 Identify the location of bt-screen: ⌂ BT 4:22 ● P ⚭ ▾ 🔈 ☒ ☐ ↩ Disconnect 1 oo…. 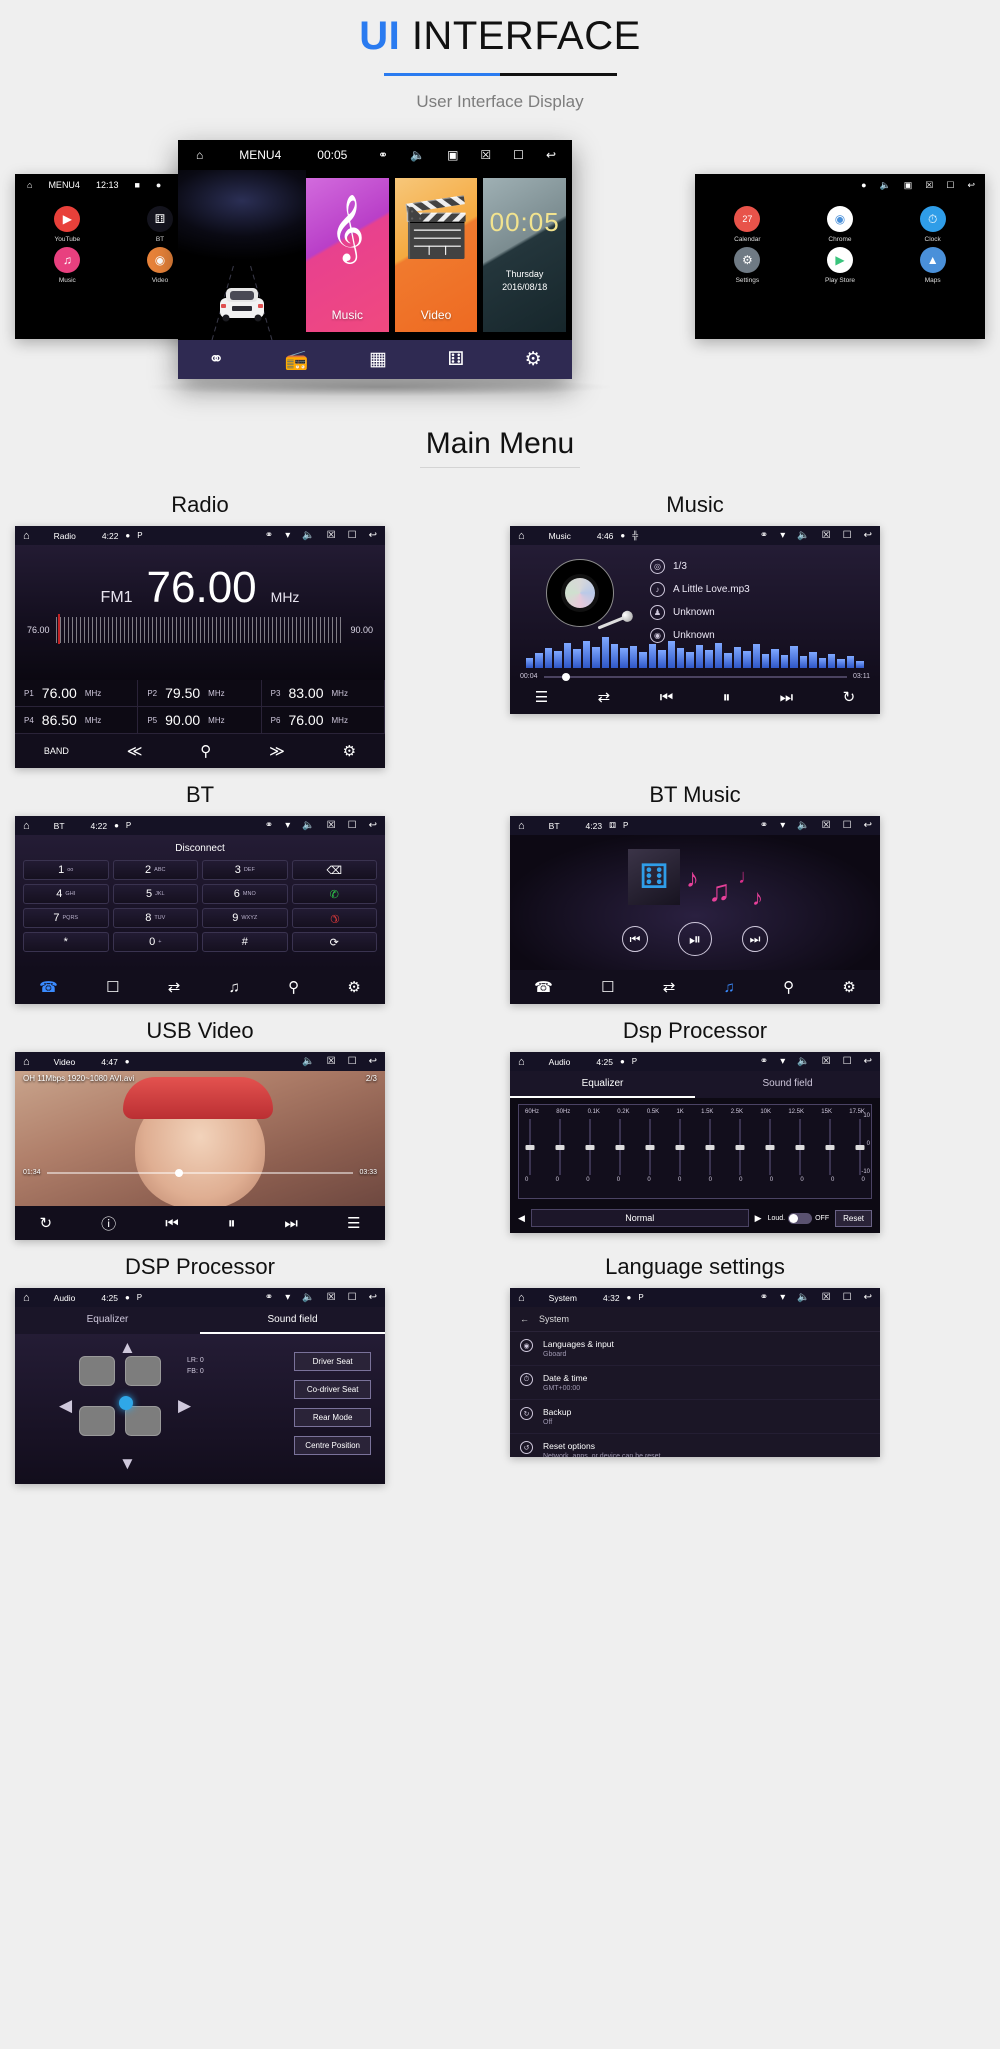
(200, 910).